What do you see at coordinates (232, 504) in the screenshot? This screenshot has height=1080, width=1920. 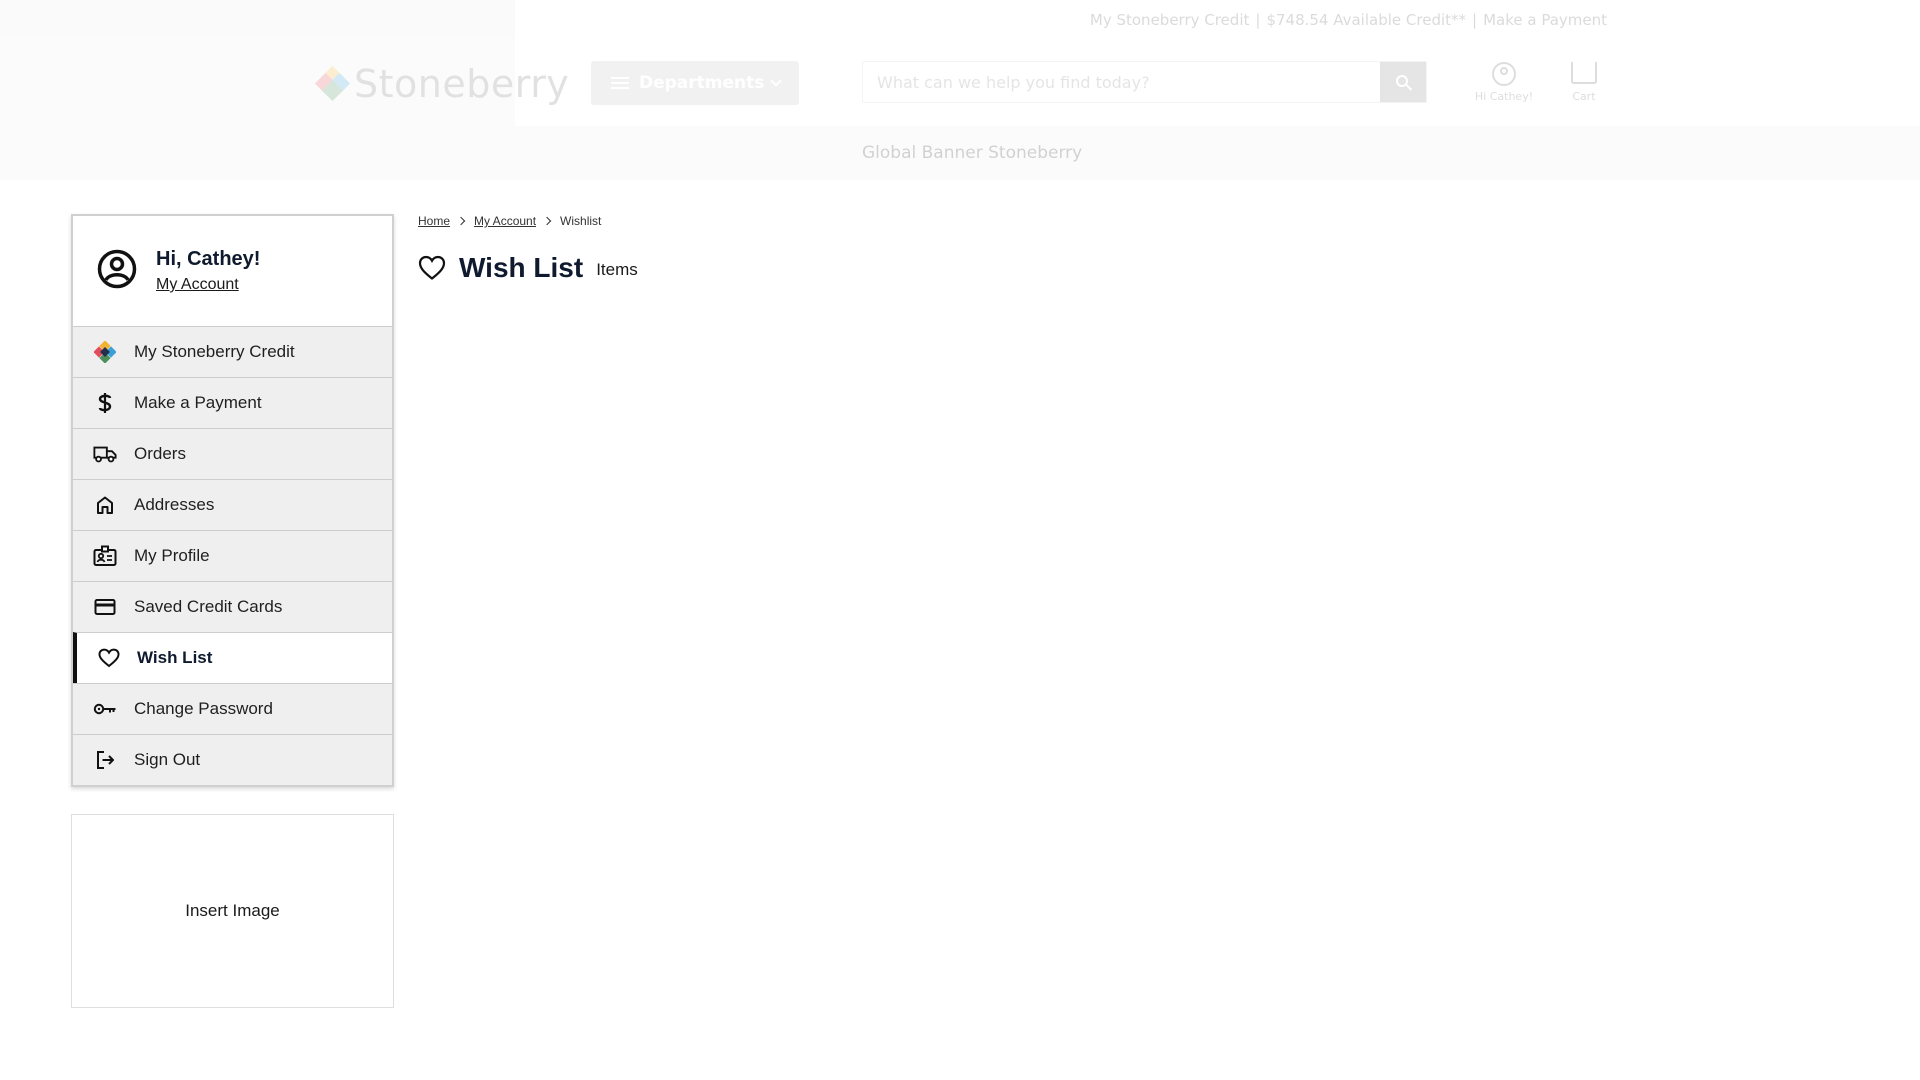 I see `sidebar-item-addresses: Addresses` at bounding box center [232, 504].